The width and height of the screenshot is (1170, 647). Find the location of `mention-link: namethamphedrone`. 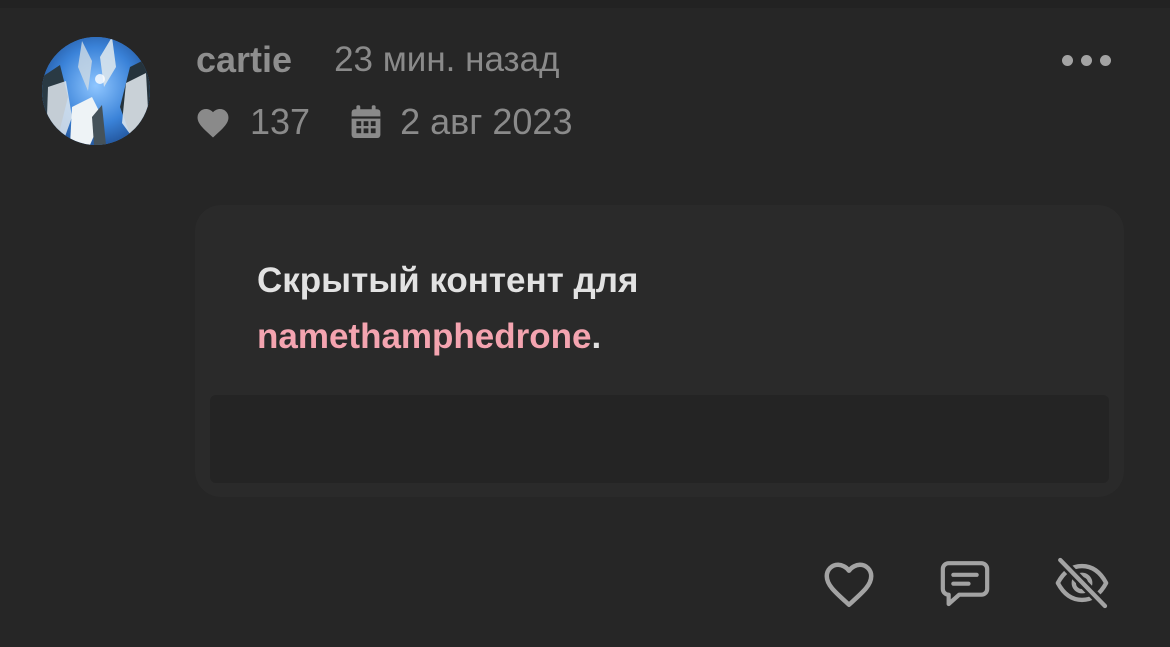

mention-link: namethamphedrone is located at coordinates (424, 336).